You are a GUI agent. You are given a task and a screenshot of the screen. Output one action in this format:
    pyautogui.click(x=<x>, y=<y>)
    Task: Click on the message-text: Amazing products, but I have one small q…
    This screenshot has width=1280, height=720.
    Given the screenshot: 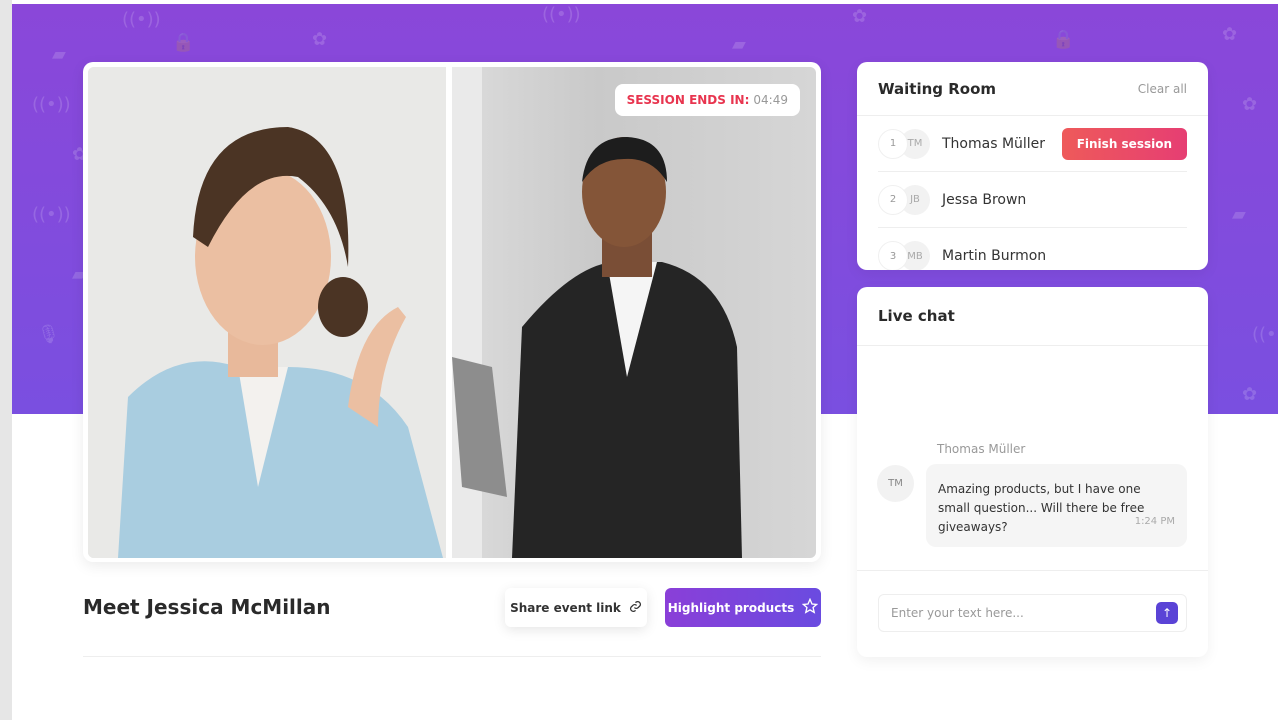 What is the action you would take?
    pyautogui.click(x=1041, y=508)
    